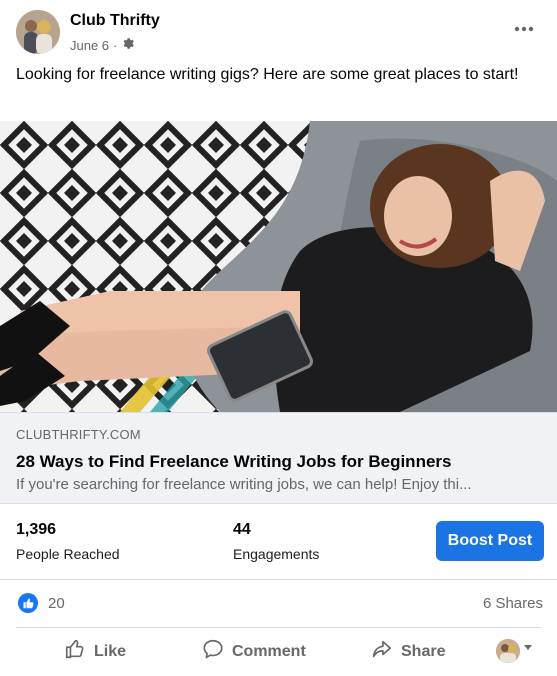 The height and width of the screenshot is (676, 557). I want to click on reactions-bar: 20 6 Shares, so click(278, 603).